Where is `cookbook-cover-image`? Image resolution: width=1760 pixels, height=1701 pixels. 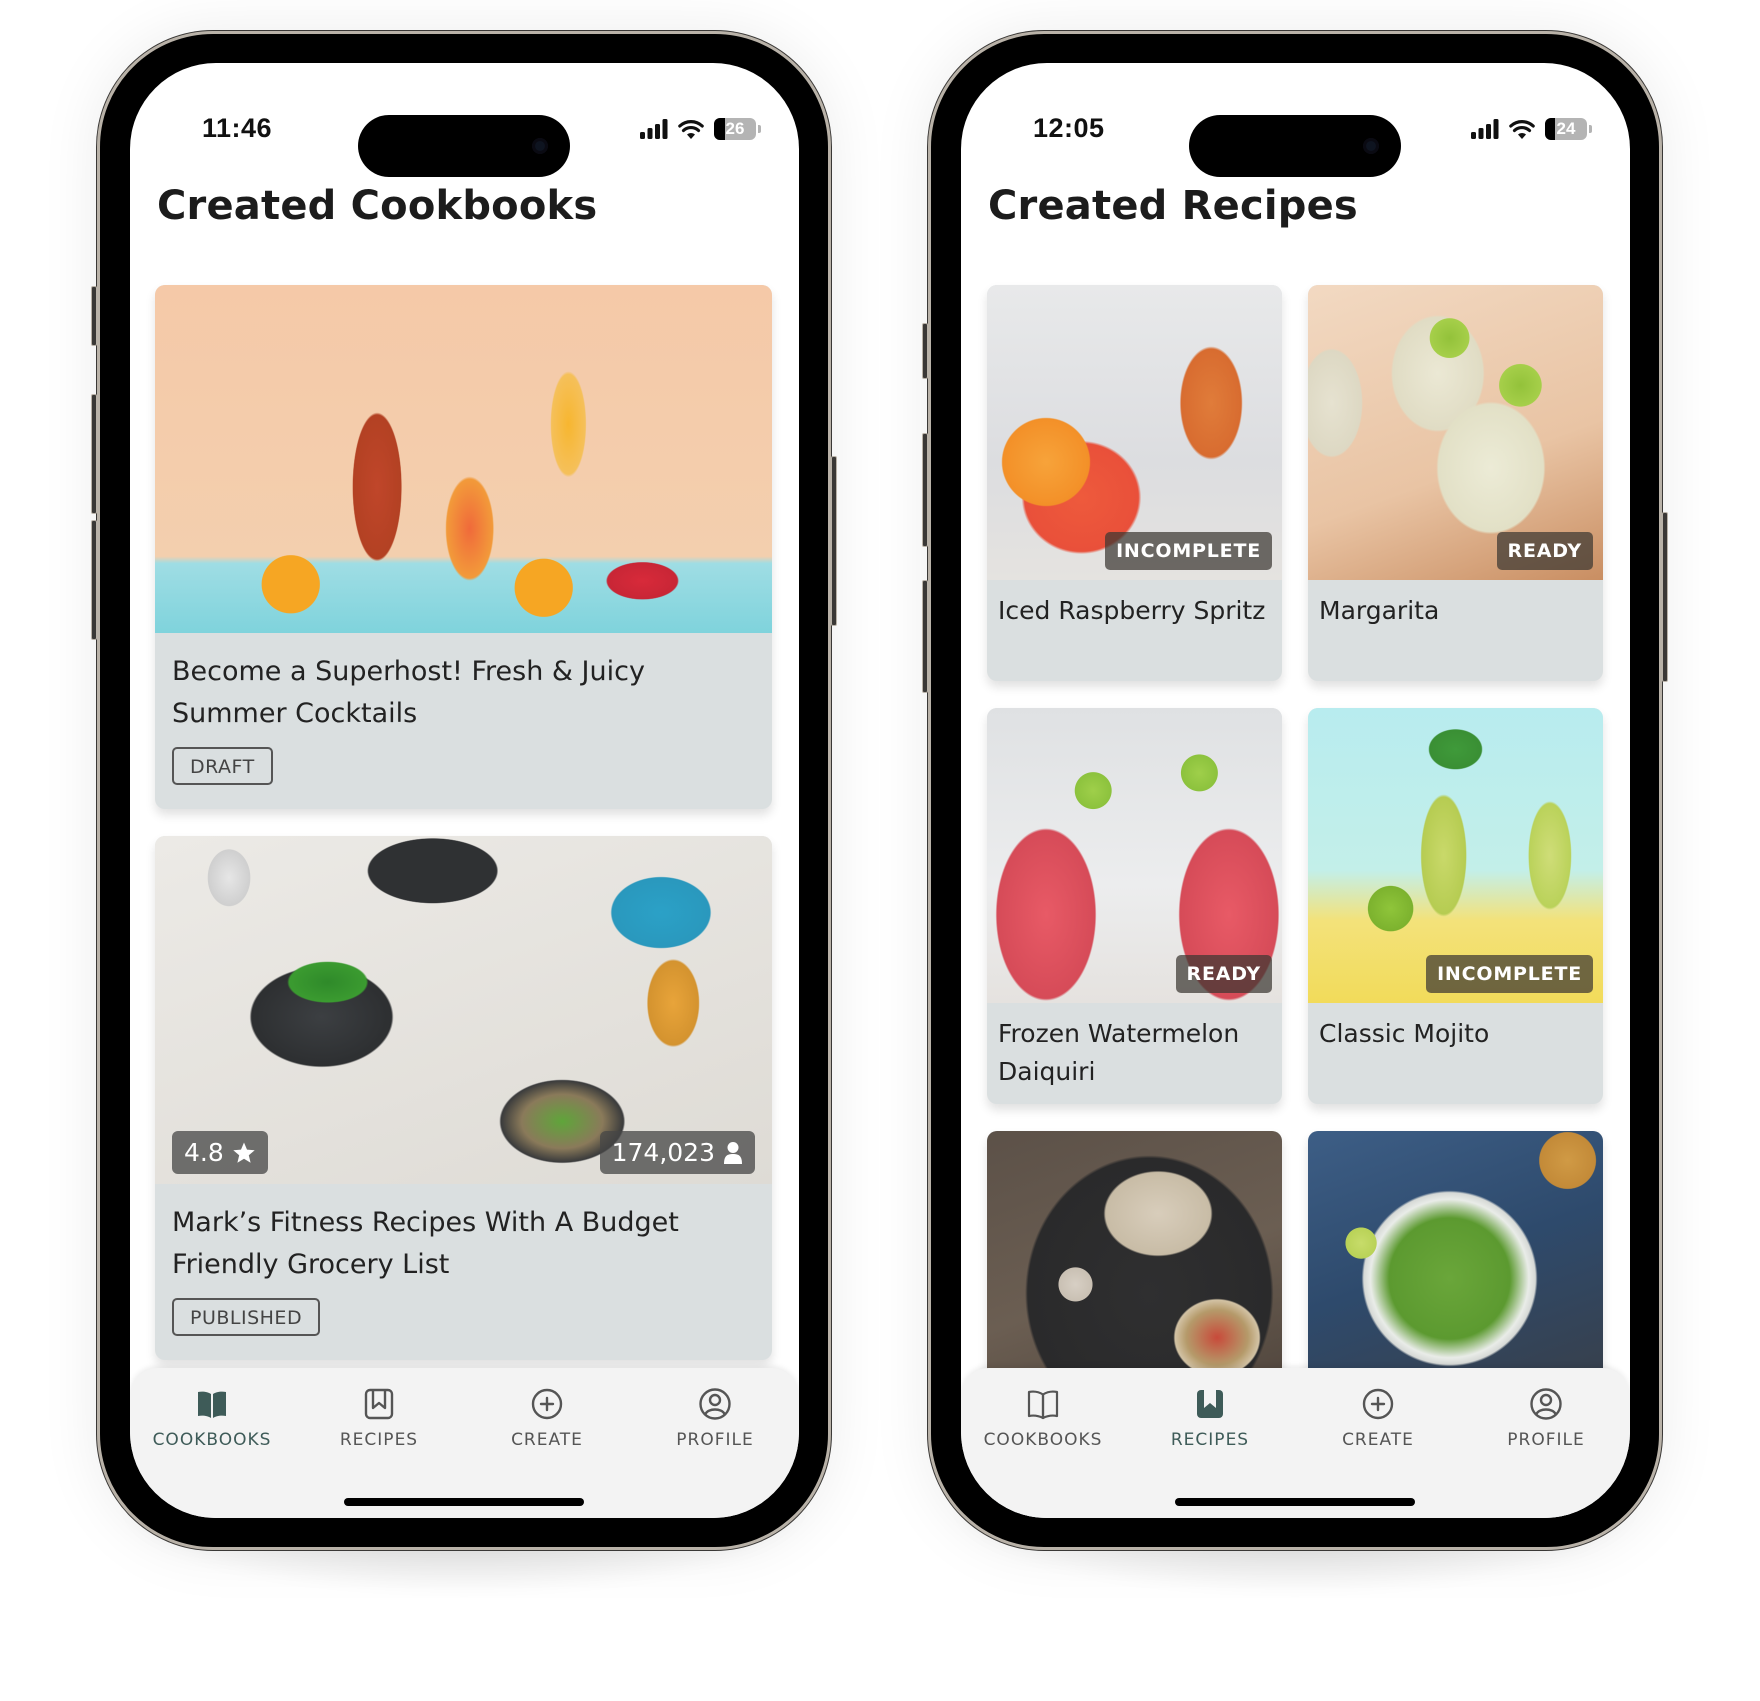 cookbook-cover-image is located at coordinates (463, 459).